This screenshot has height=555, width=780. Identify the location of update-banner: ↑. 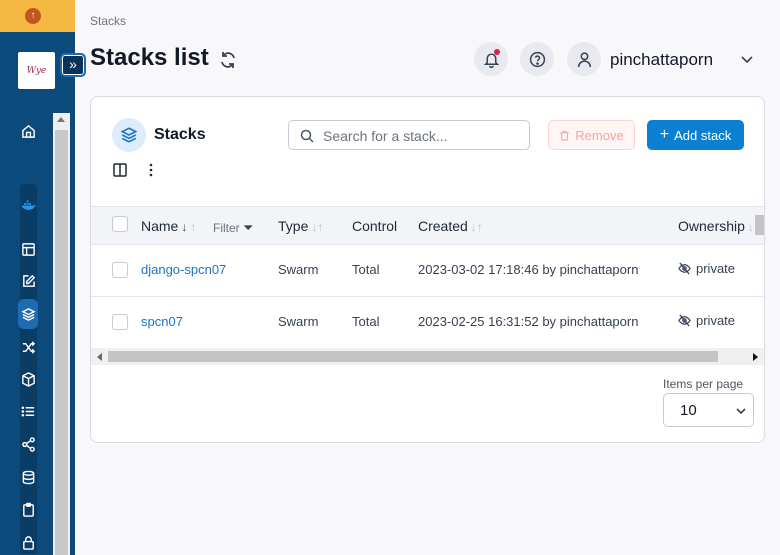
(37, 16).